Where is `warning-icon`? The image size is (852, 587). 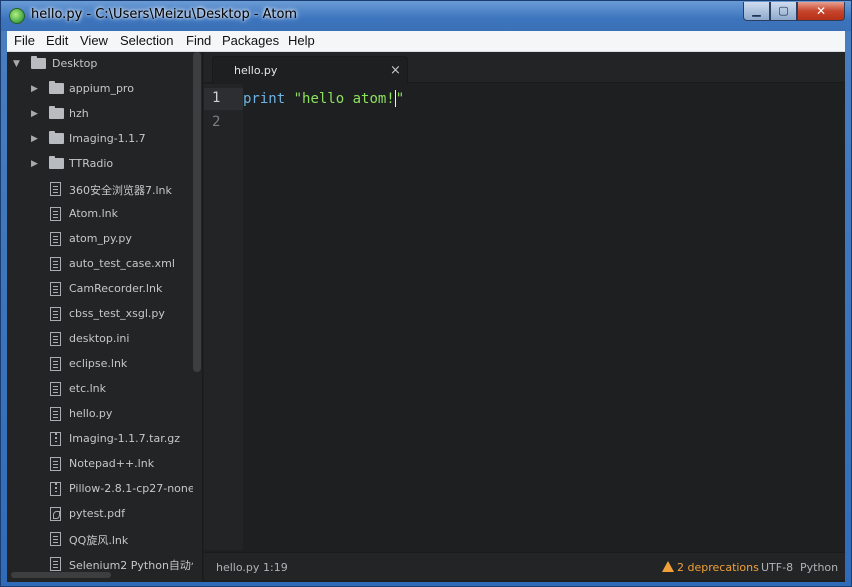
warning-icon is located at coordinates (668, 566).